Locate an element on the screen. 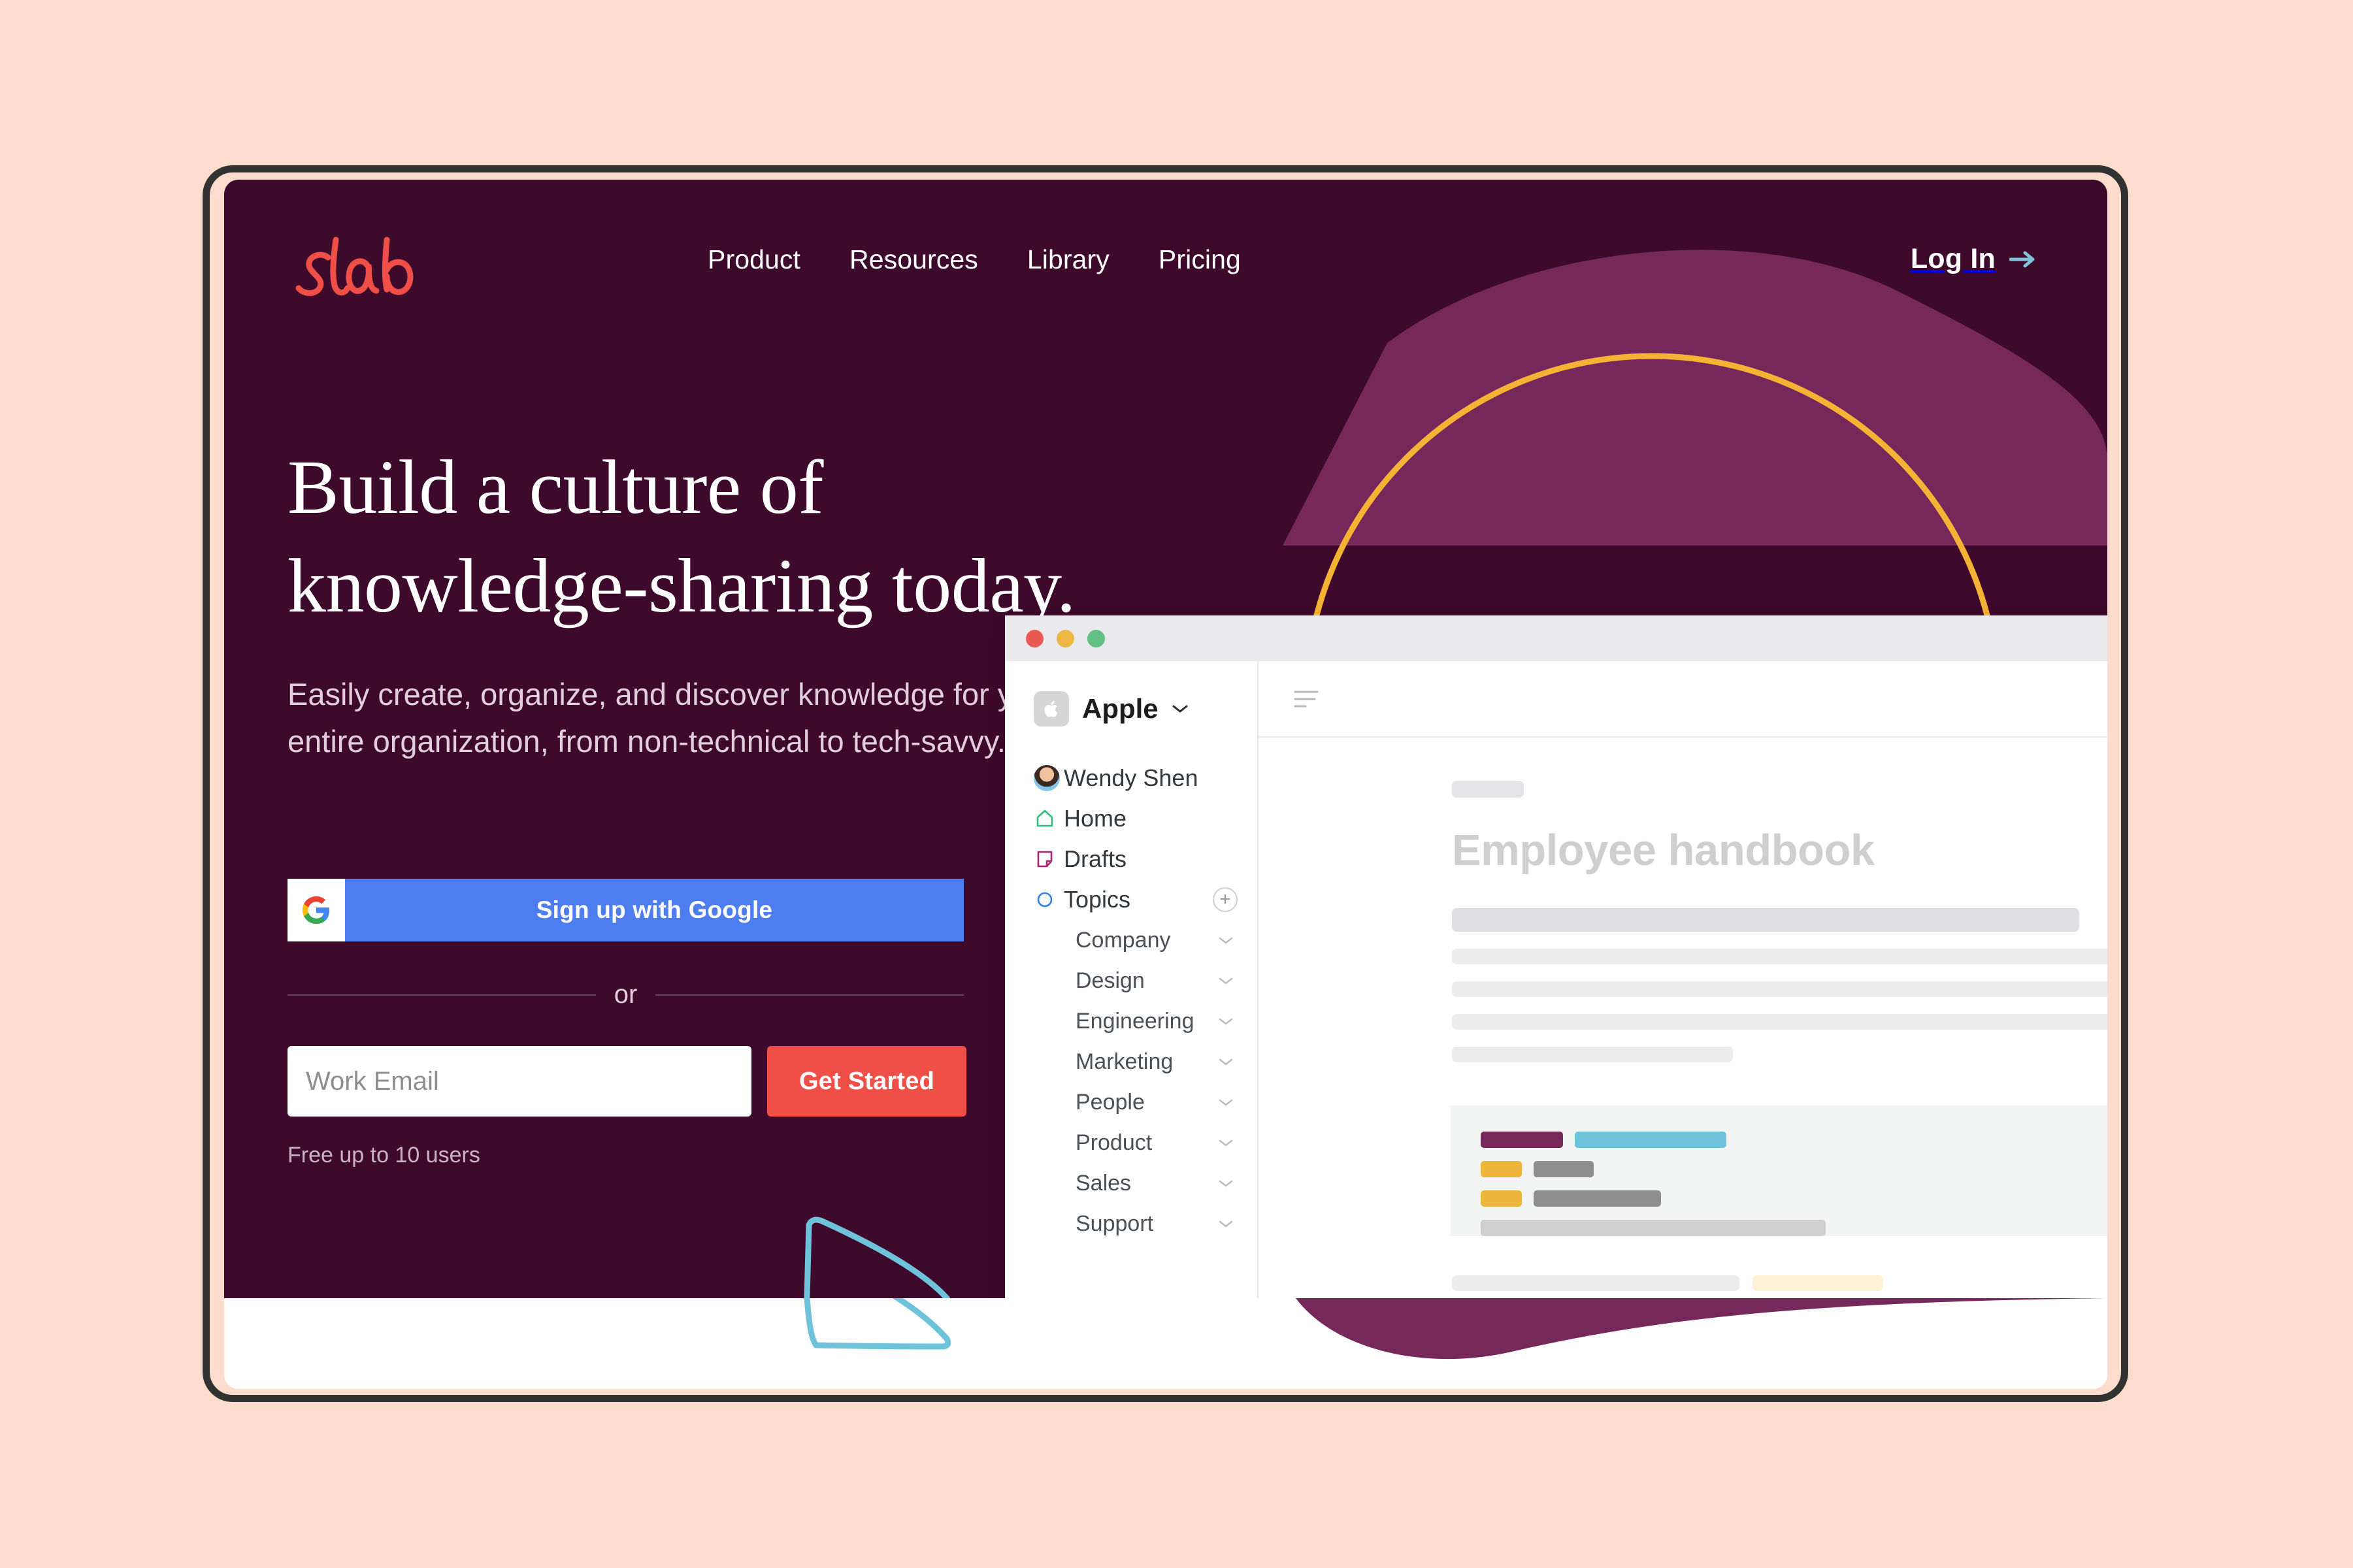  text-align-left-icon is located at coordinates (1307, 699).